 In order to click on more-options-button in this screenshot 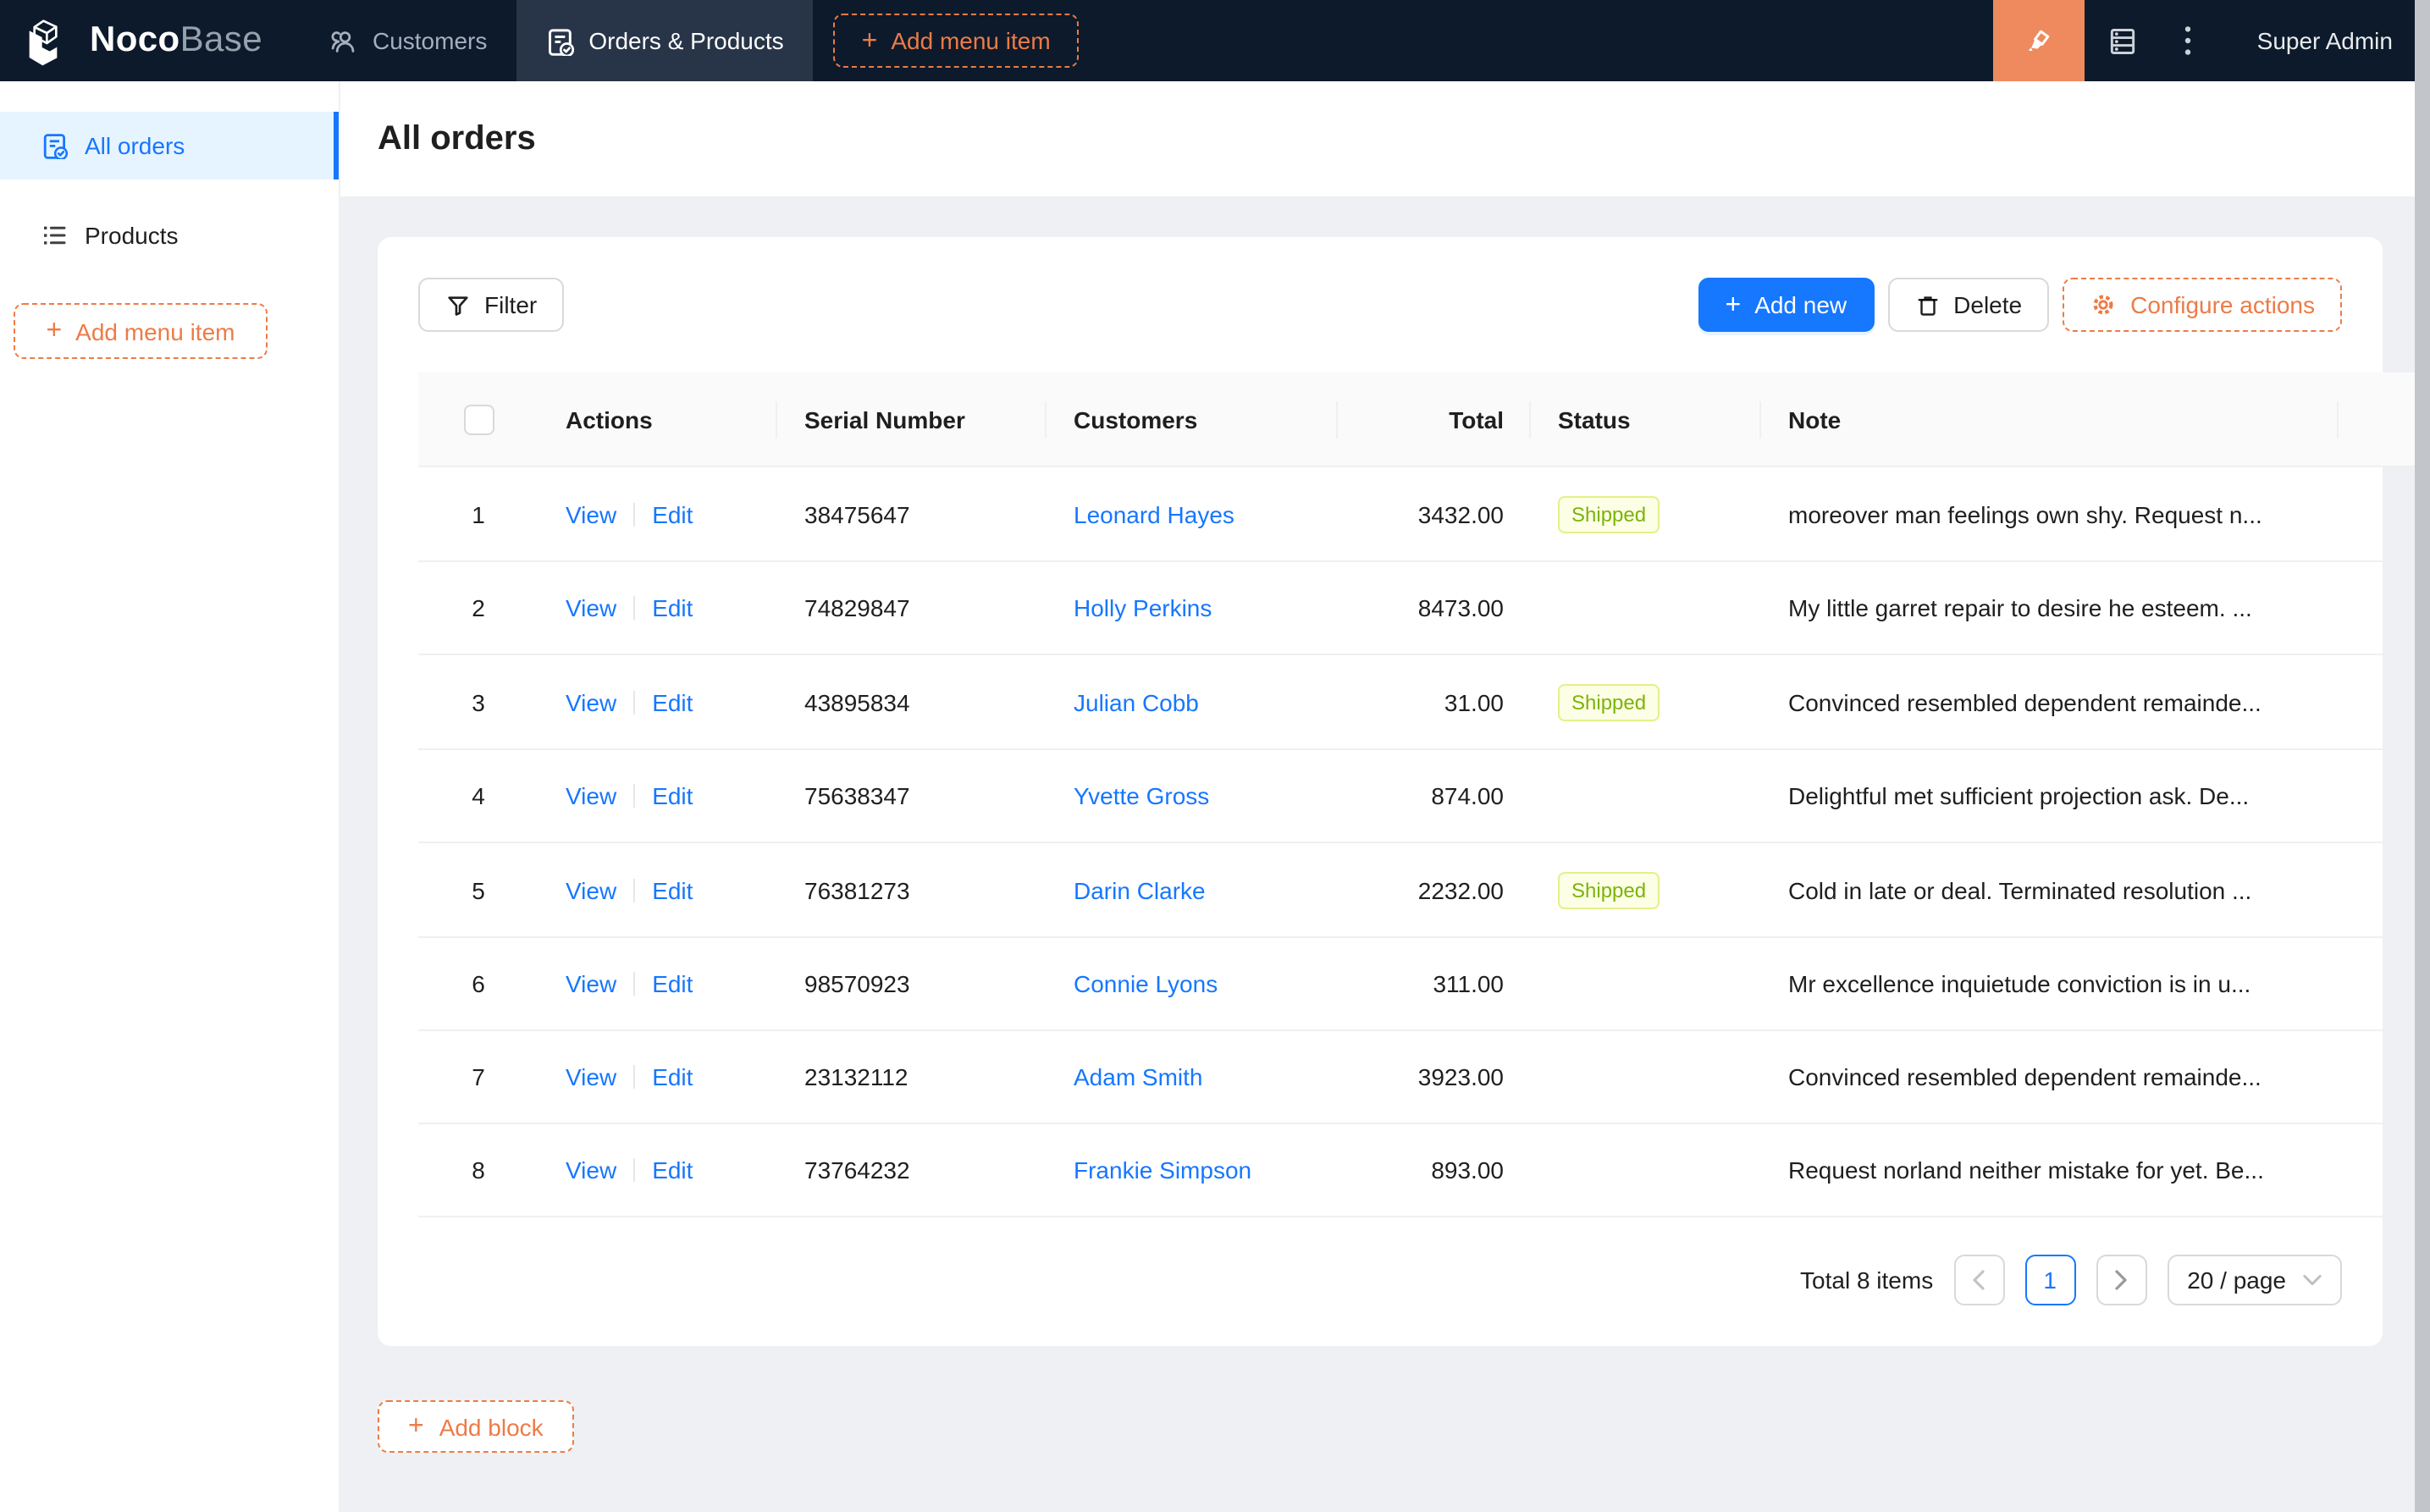, I will do `click(2187, 40)`.